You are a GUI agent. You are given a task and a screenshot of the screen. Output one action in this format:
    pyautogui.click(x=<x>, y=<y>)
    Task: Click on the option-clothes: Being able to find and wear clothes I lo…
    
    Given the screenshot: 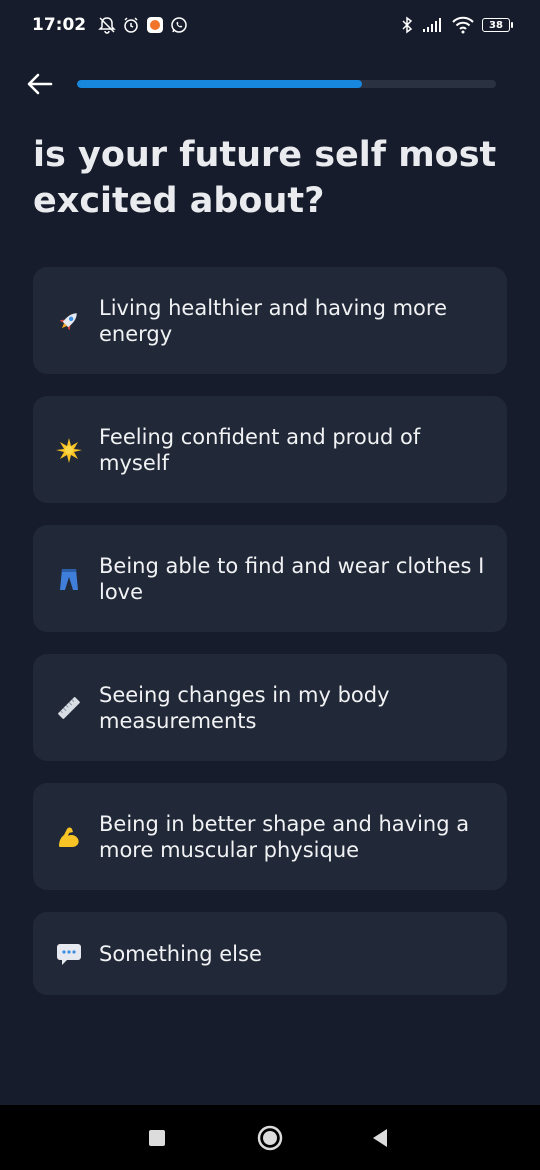 What is the action you would take?
    pyautogui.click(x=270, y=578)
    